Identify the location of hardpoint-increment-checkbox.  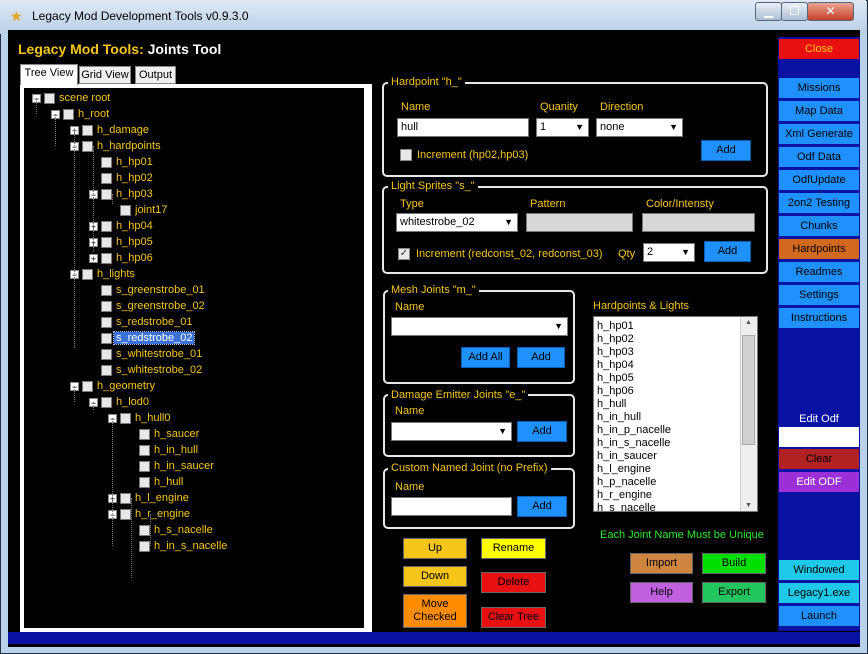
(406, 155).